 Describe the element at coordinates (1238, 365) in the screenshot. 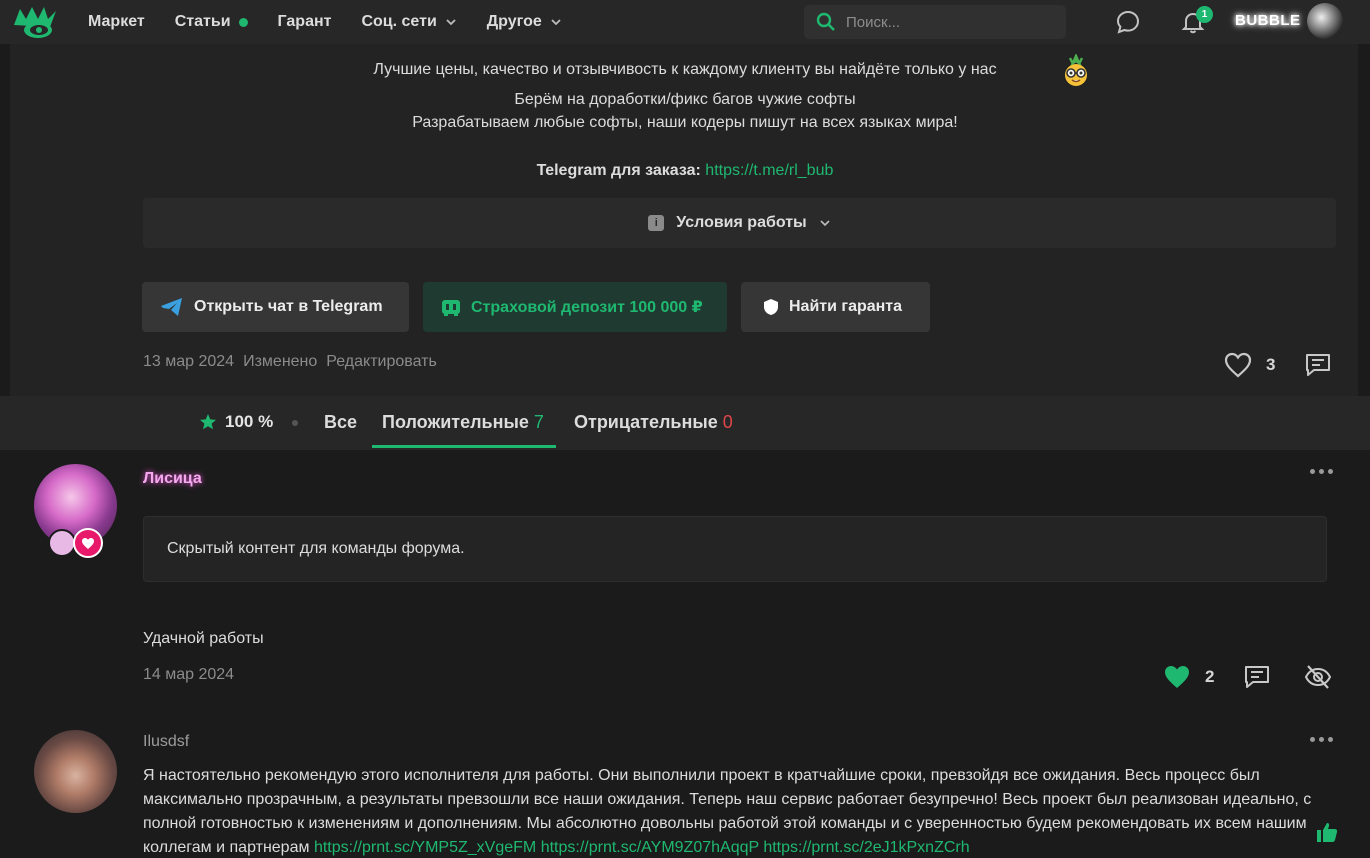

I see `heart-outline-icon` at that location.